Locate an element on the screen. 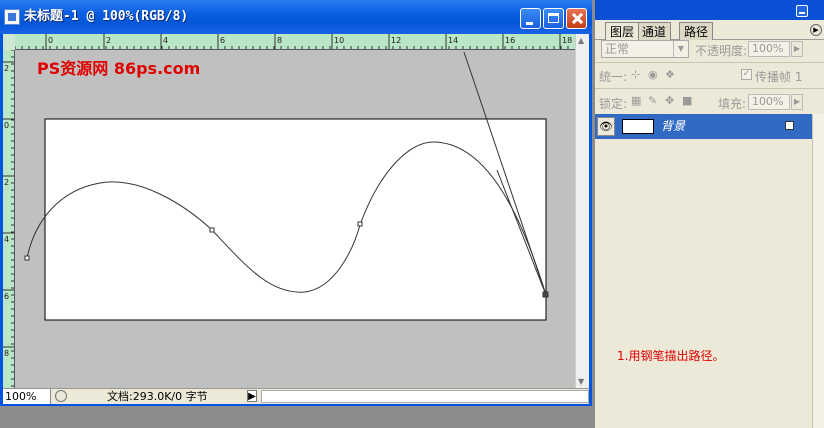 The height and width of the screenshot is (428, 824). tab-channels: 通道 is located at coordinates (654, 31).